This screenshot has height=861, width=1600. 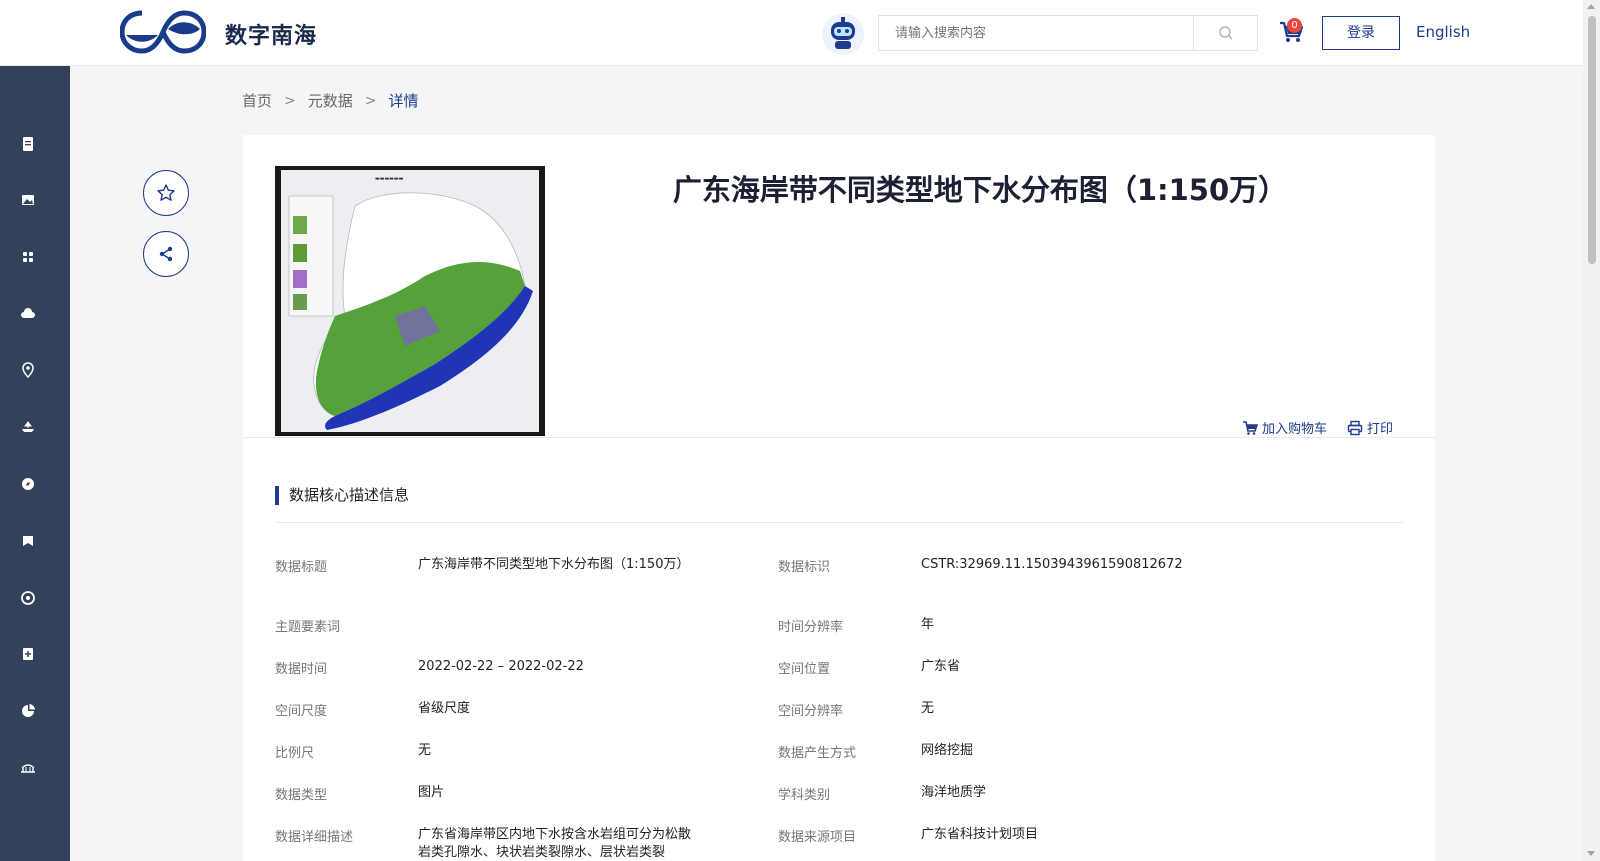 What do you see at coordinates (843, 34) in the screenshot?
I see `assistant-robot-icon` at bounding box center [843, 34].